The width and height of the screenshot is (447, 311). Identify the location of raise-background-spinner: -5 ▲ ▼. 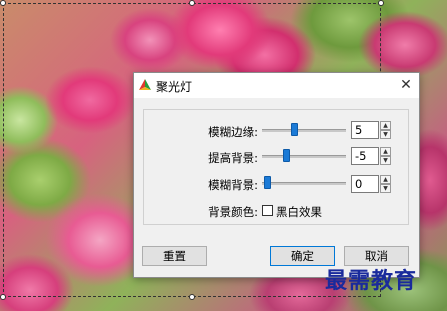
(372, 156).